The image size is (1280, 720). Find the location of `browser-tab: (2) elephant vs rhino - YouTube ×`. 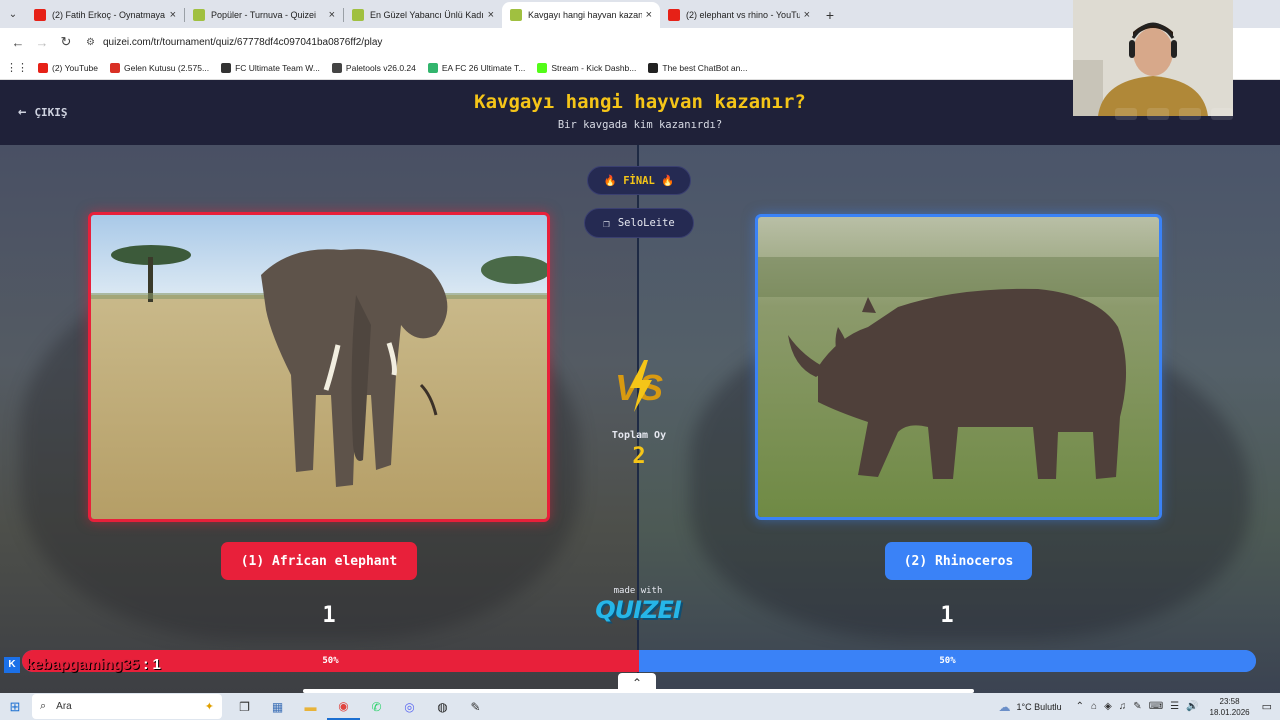

browser-tab: (2) elephant vs rhino - YouTube × is located at coordinates (739, 15).